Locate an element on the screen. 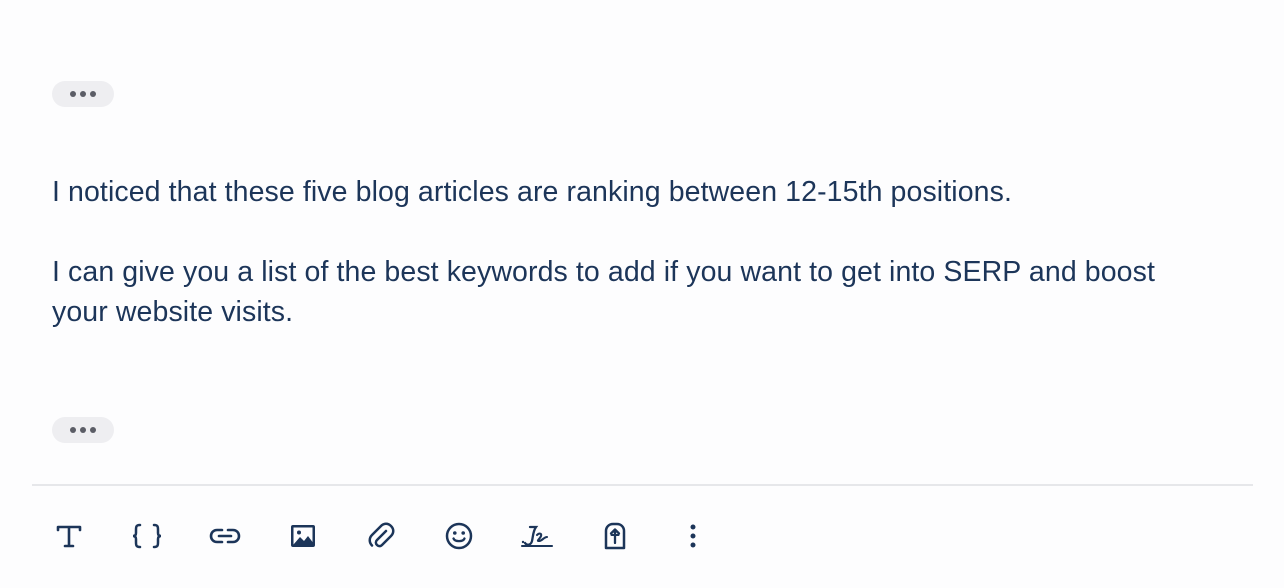 The image size is (1284, 588). template-icon is located at coordinates (615, 536).